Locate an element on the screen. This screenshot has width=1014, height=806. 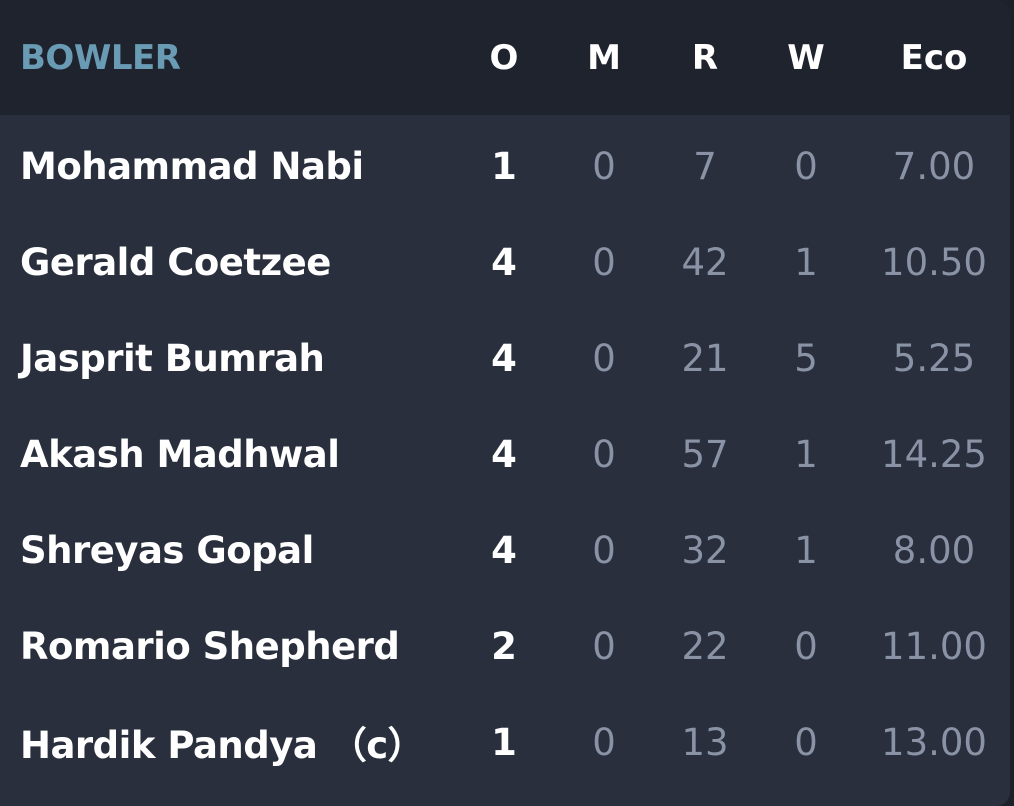
economy-value: 7.00 is located at coordinates (934, 166).